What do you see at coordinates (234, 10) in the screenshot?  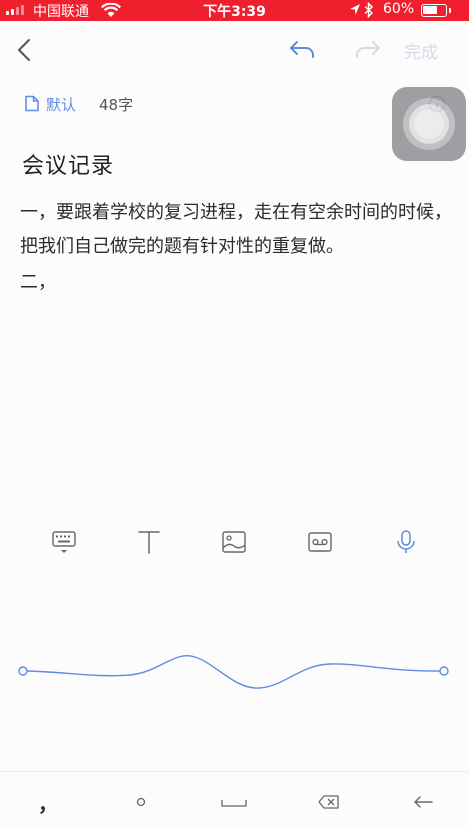 I see `status-bar: 中国联通 下午3:39 60%` at bounding box center [234, 10].